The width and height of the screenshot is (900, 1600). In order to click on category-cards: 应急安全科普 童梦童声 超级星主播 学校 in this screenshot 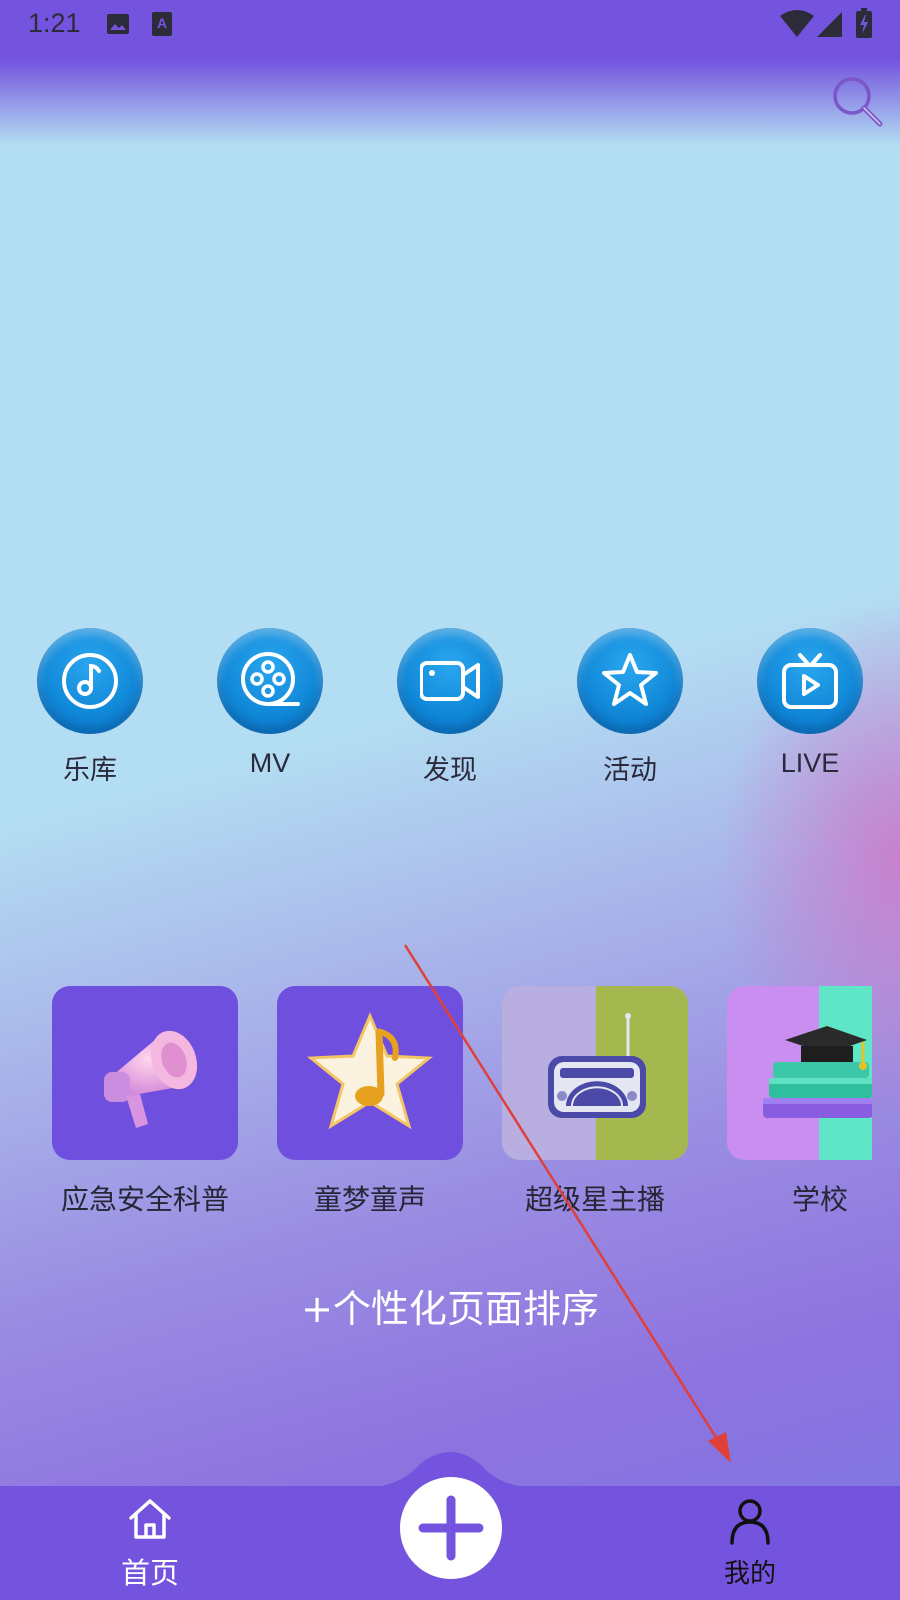, I will do `click(450, 1101)`.